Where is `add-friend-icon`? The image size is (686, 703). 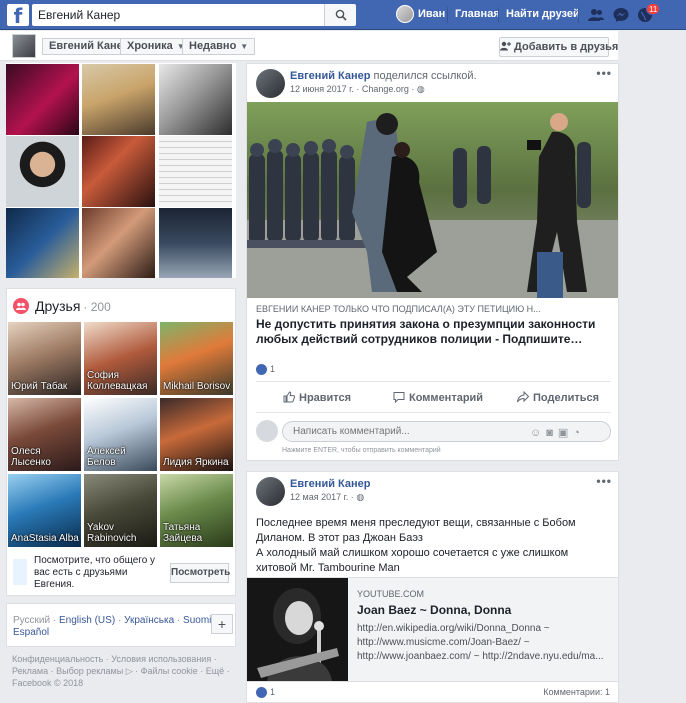
add-friend-icon is located at coordinates (505, 46).